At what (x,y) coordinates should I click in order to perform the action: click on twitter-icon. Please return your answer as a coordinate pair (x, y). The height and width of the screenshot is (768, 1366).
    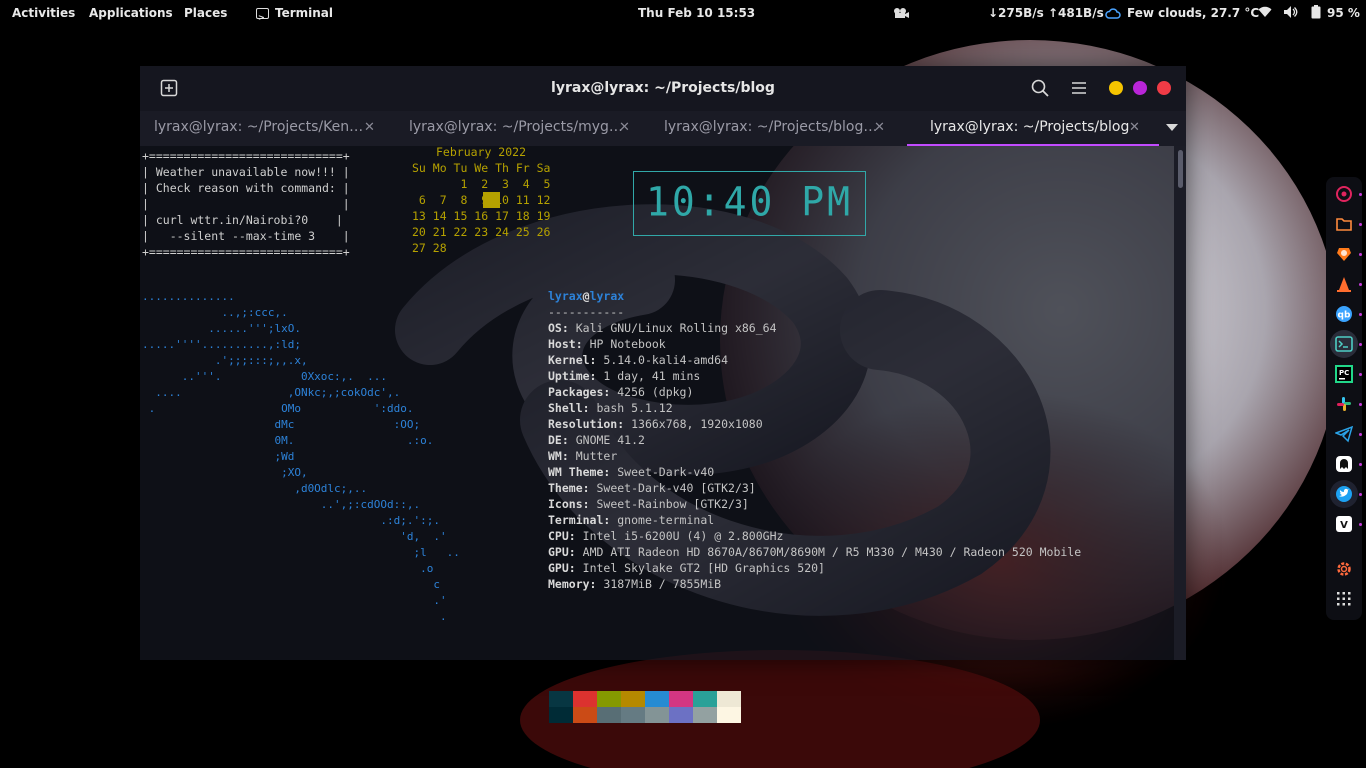
    Looking at the image, I should click on (1344, 494).